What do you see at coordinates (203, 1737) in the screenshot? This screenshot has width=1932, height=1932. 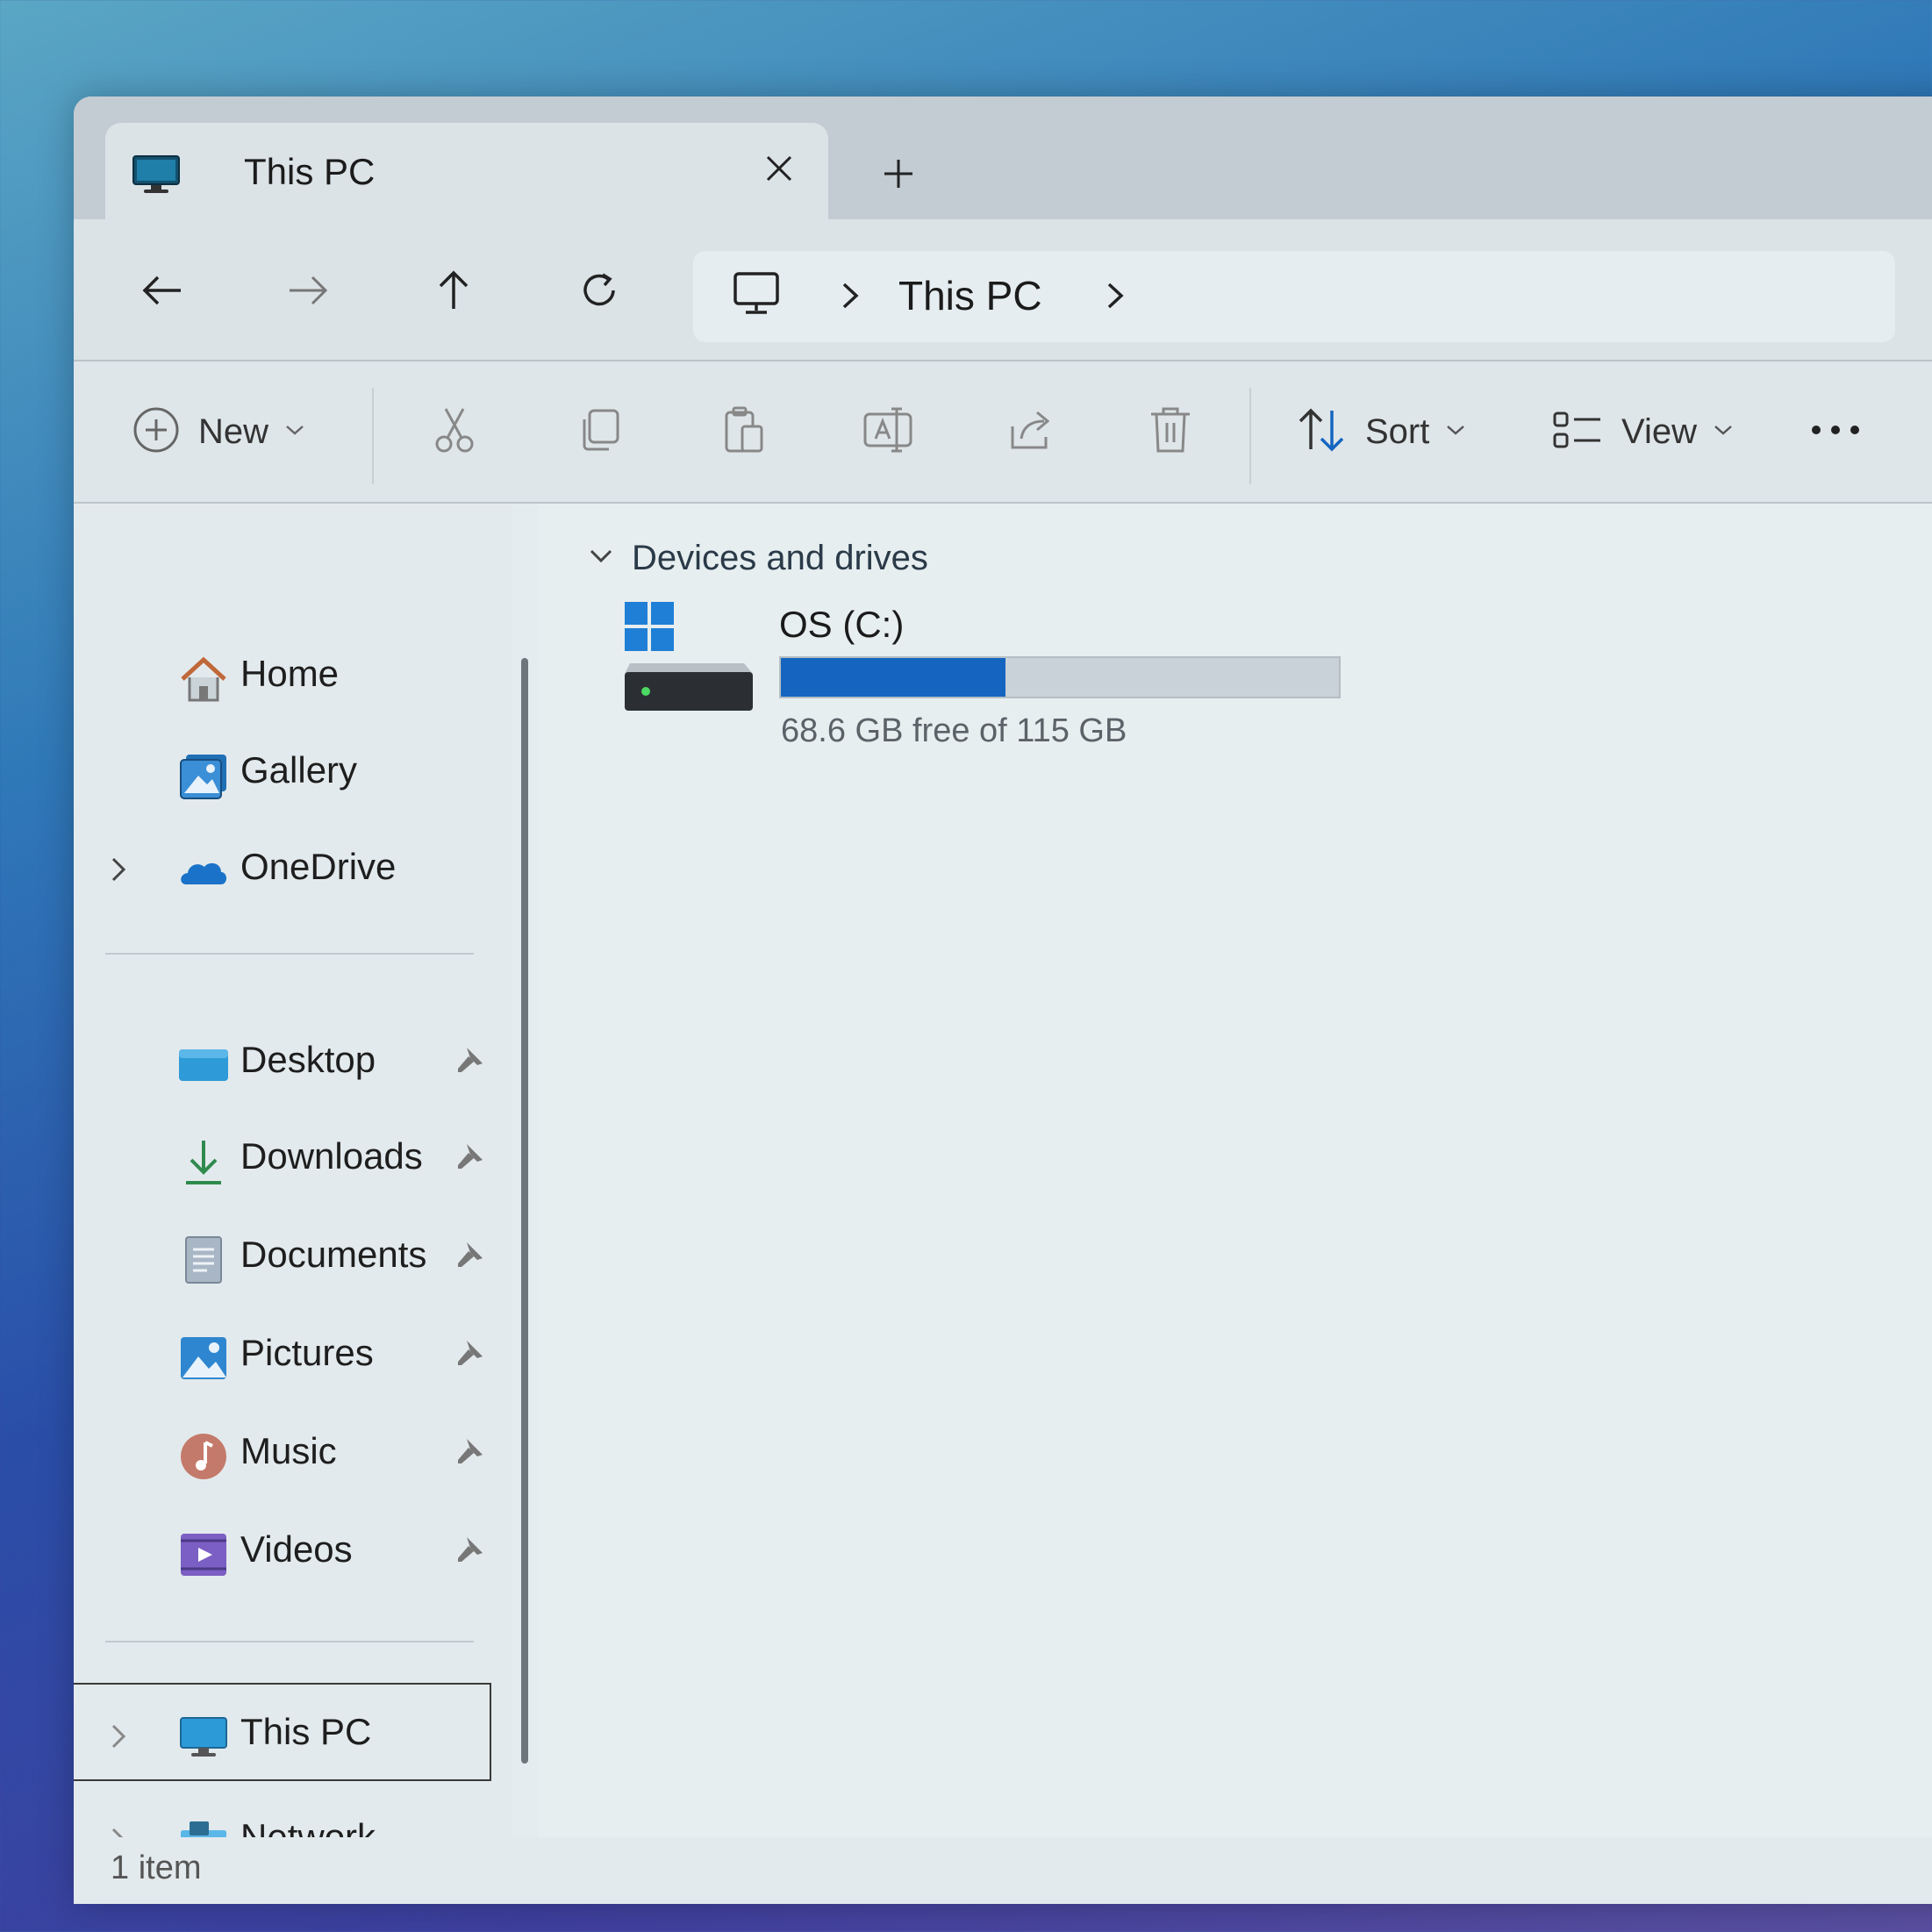 I see `this-pc-icon` at bounding box center [203, 1737].